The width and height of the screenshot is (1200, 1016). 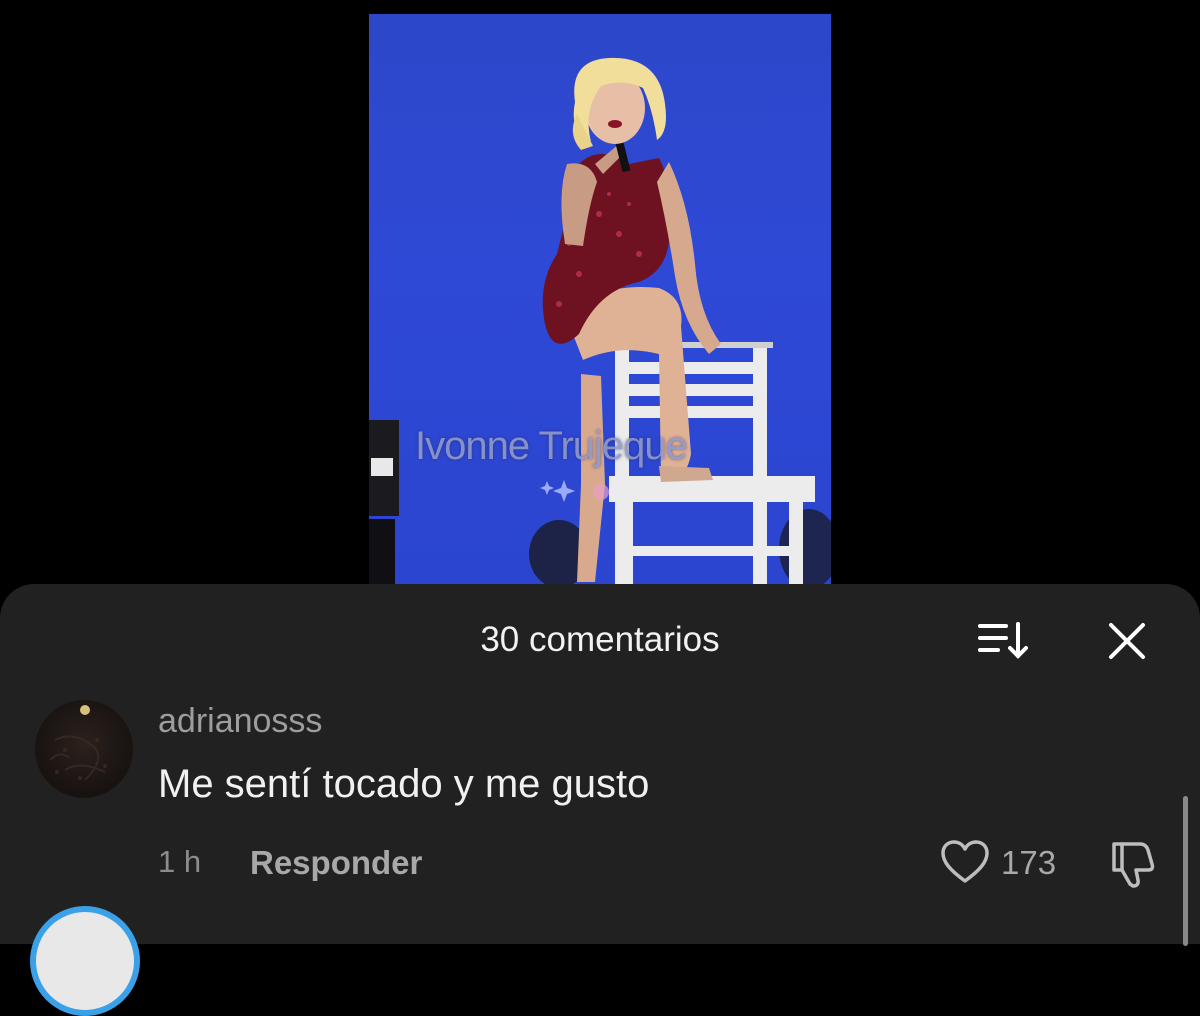 I want to click on heart-icon, so click(x=965, y=863).